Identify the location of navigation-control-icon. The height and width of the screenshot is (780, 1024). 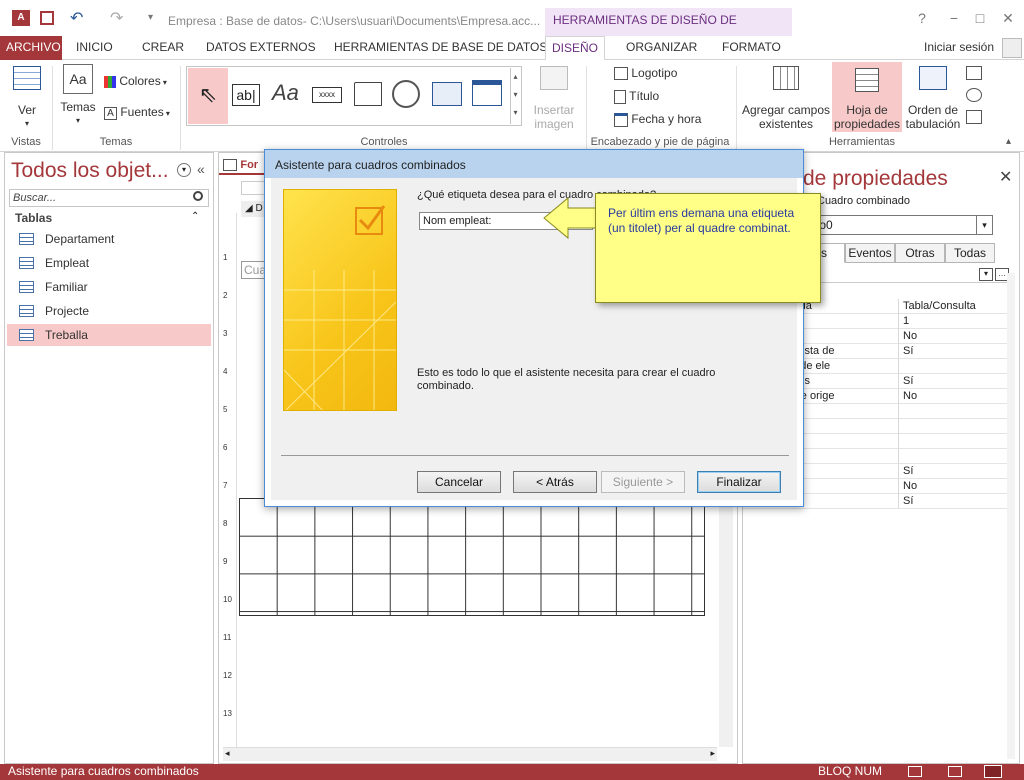
(487, 93).